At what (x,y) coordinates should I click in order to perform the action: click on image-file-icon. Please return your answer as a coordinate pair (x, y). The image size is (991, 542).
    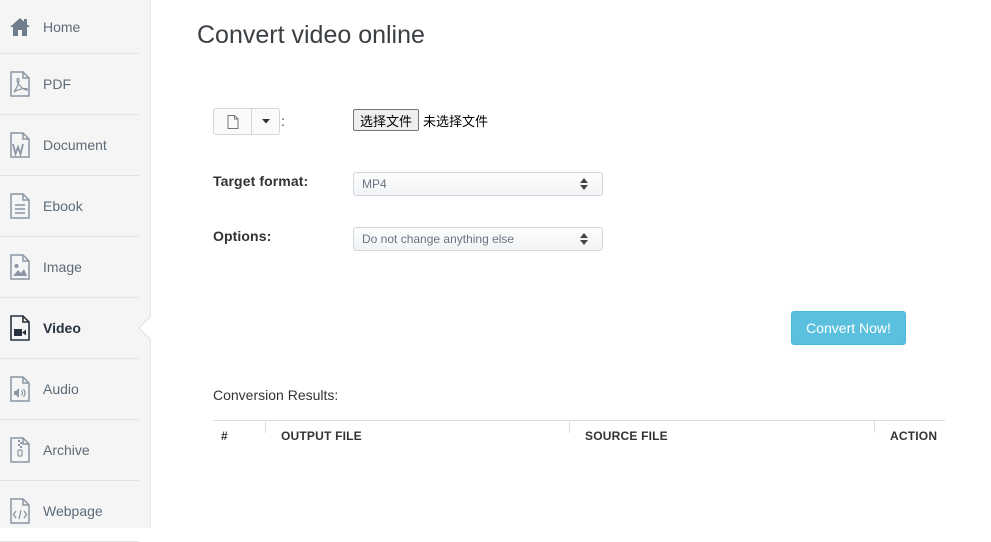
    Looking at the image, I should click on (20, 267).